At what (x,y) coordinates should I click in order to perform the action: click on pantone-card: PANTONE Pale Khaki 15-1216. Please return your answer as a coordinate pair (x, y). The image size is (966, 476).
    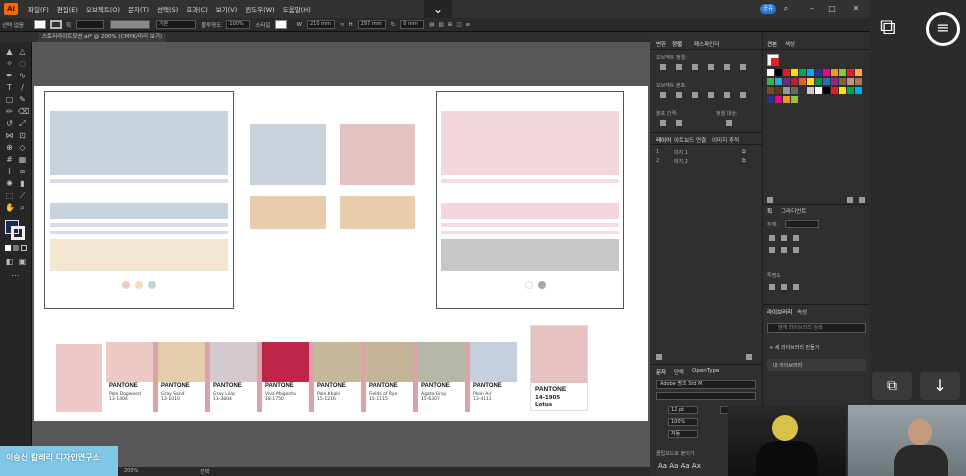
    Looking at the image, I should click on (337, 377).